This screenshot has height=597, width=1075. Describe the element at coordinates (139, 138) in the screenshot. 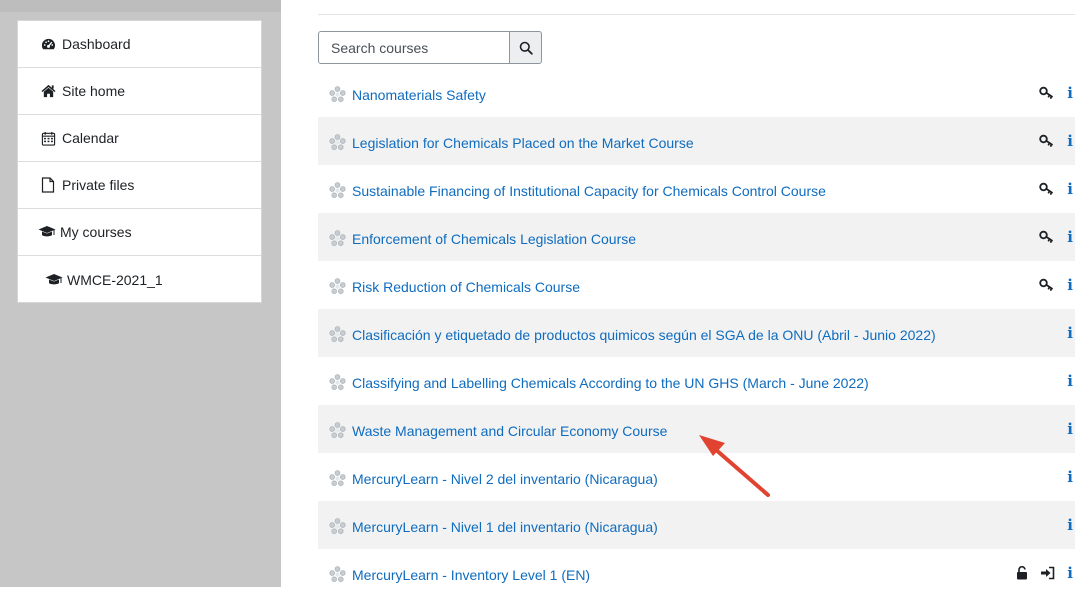

I see `nav-item-calendar: Calendar` at that location.